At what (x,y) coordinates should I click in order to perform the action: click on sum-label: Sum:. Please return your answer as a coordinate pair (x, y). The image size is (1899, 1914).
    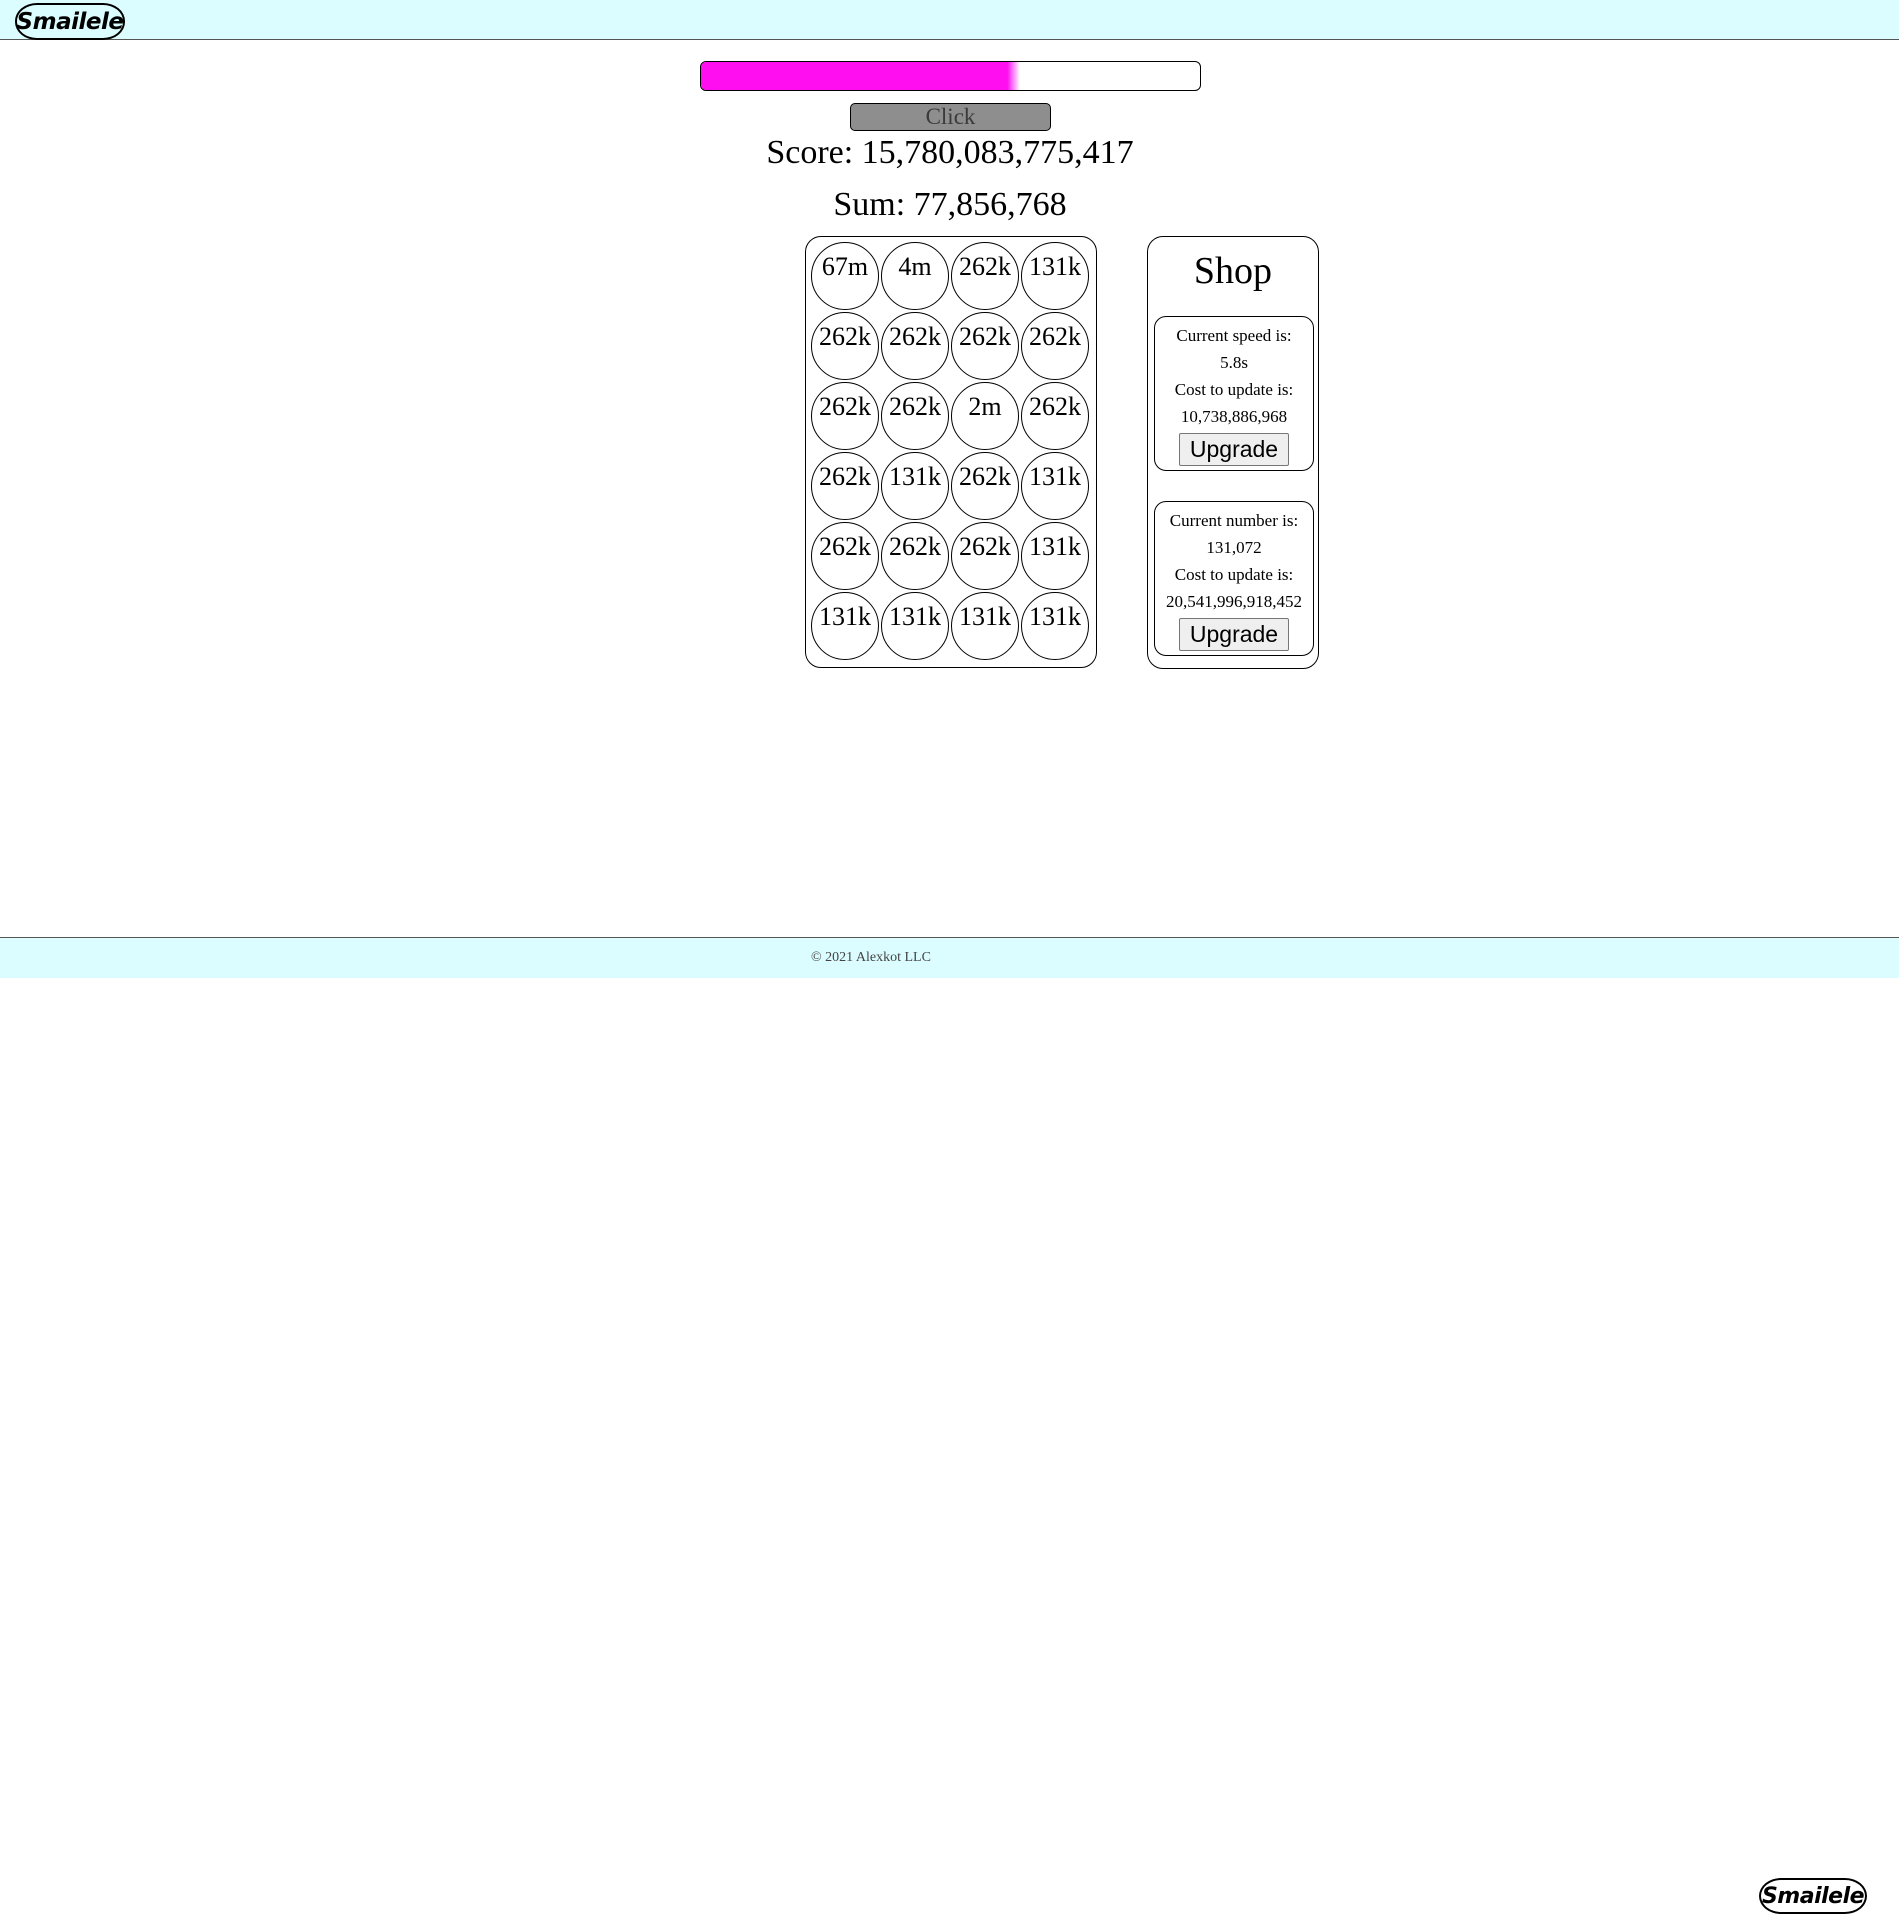
    Looking at the image, I should click on (869, 204).